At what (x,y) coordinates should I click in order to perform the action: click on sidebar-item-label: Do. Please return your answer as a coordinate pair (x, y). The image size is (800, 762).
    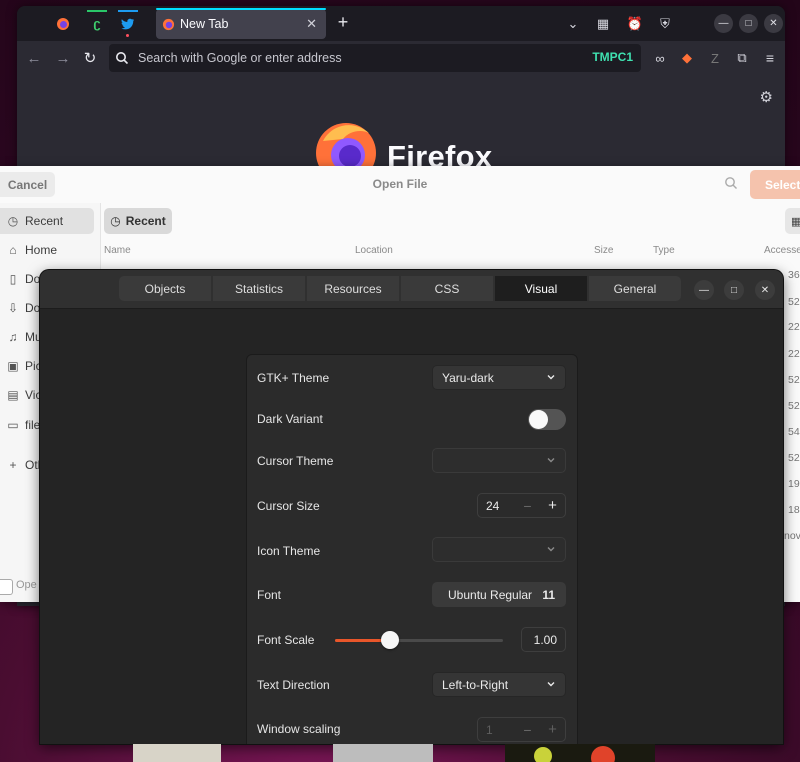
    Looking at the image, I should click on (33, 279).